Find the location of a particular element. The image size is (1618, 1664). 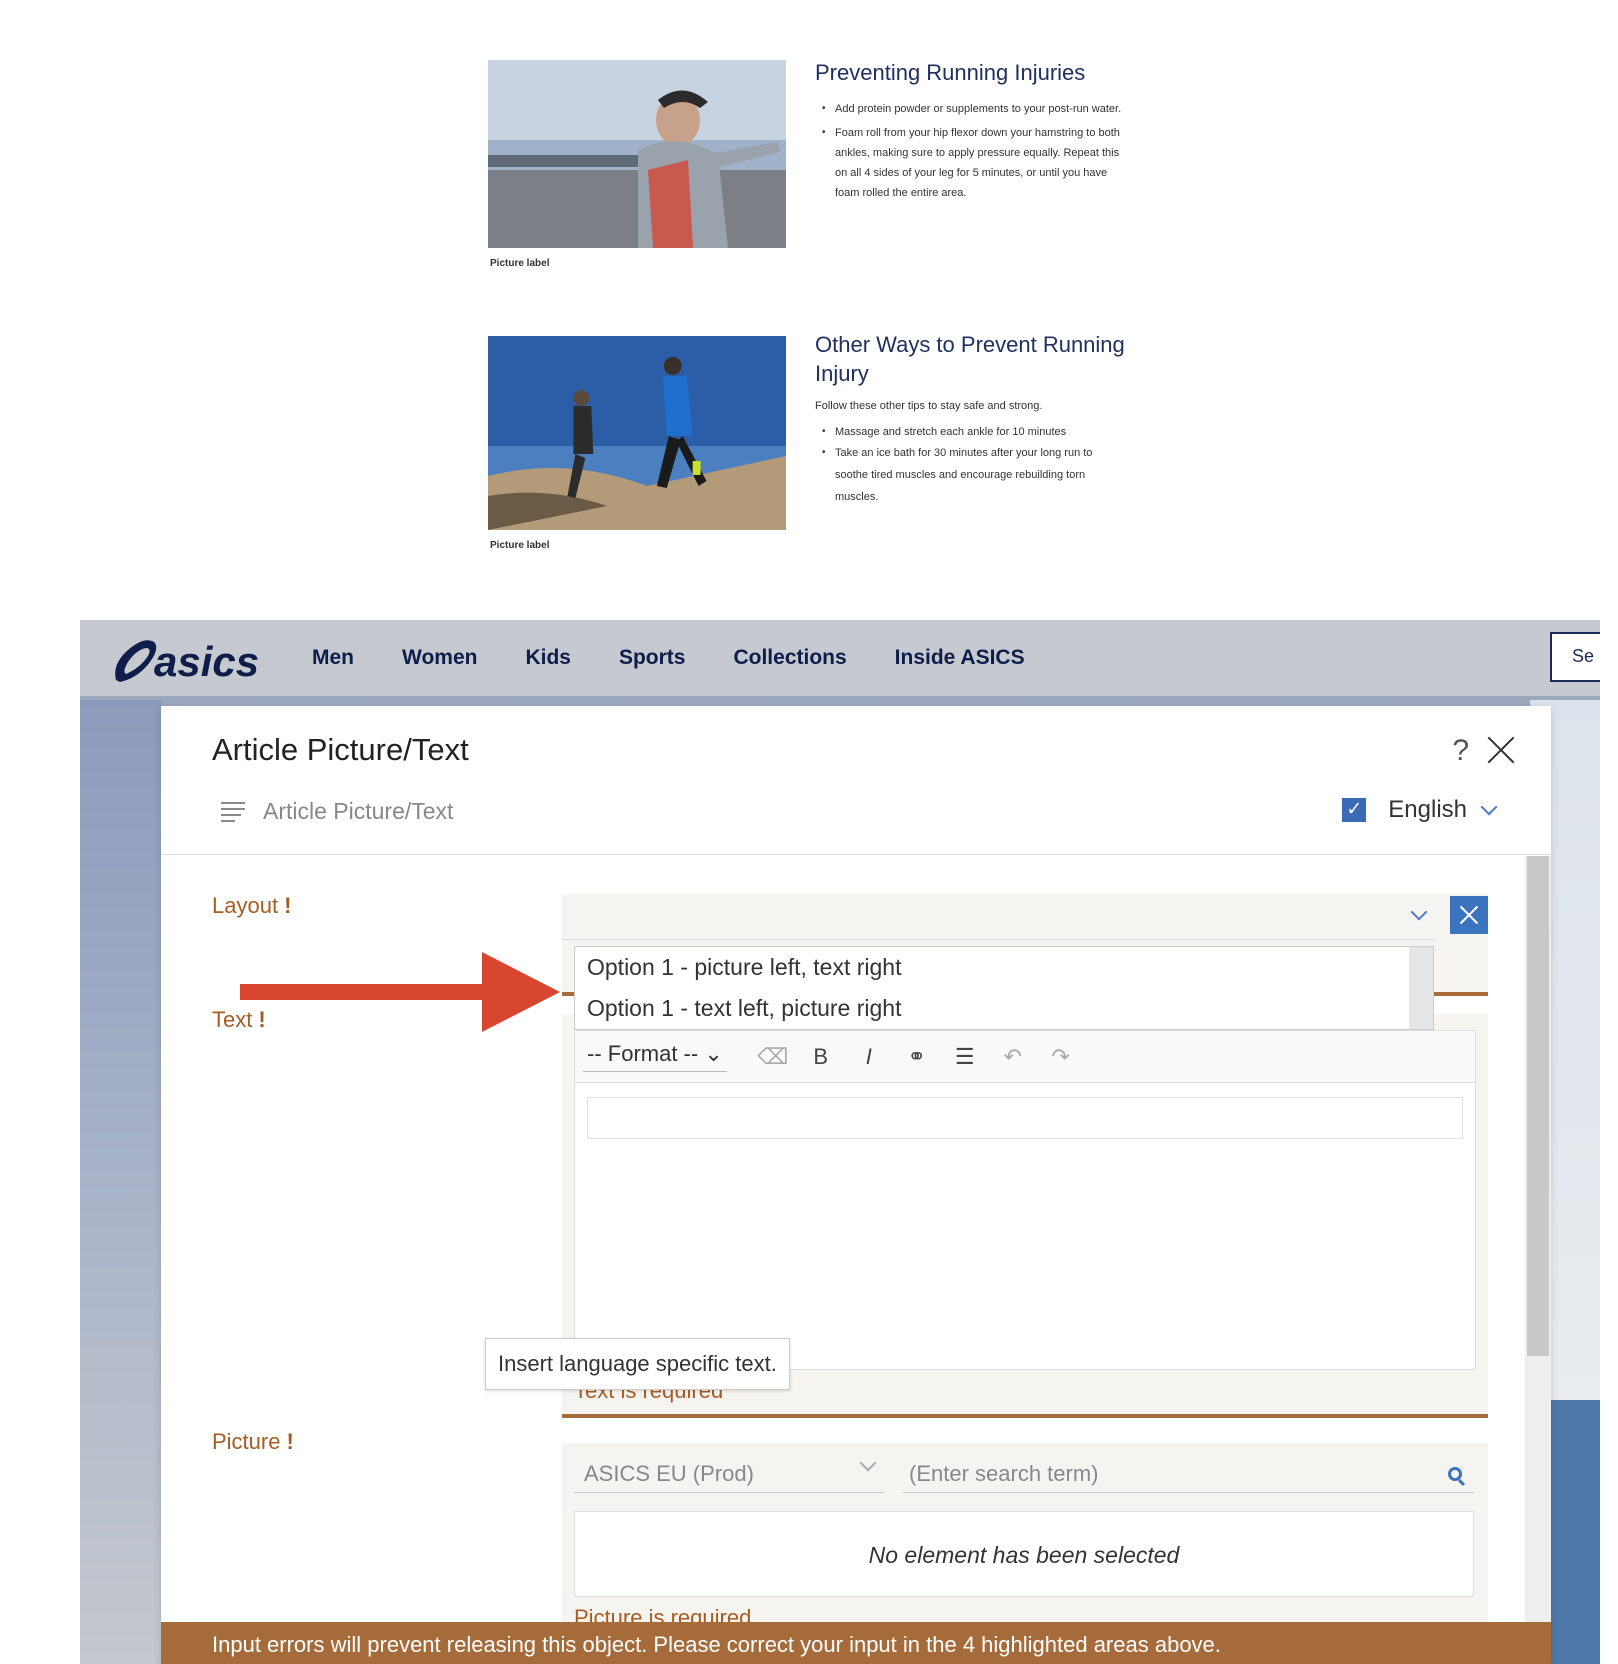

layout-select is located at coordinates (999, 917).